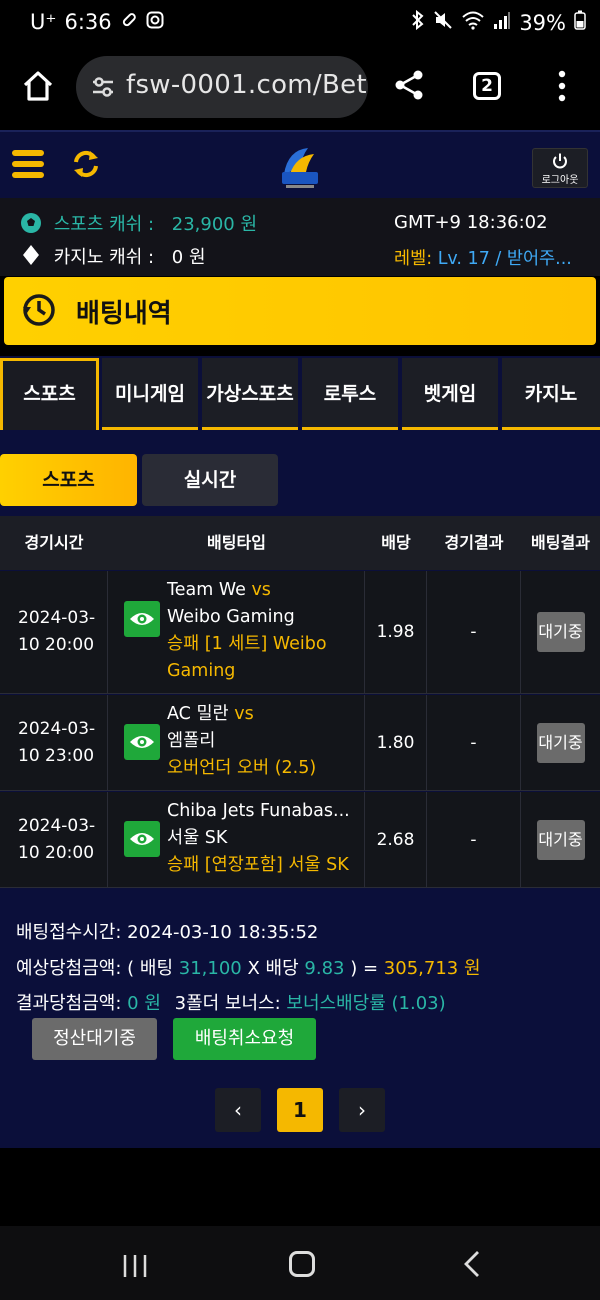 The height and width of the screenshot is (1300, 600). Describe the element at coordinates (231, 1002) in the screenshot. I see `result-payout-line: 결과당첨금액: 0 원 3폴더 보너스: 보너스배당률 (1.03)` at that location.